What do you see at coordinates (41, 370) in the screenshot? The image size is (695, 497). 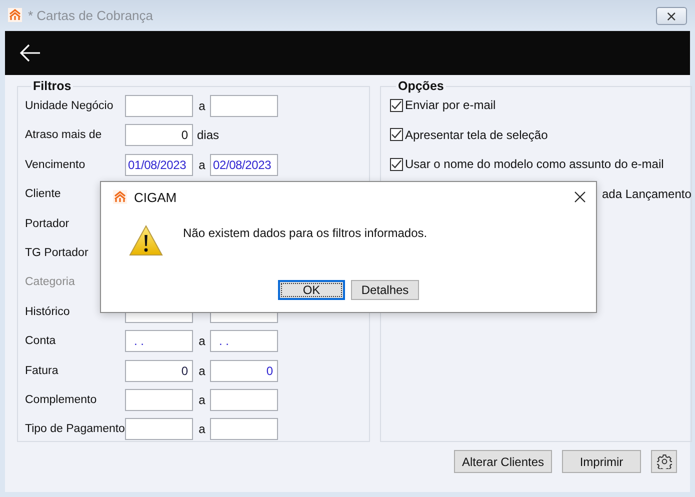 I see `field-label: Fatura` at bounding box center [41, 370].